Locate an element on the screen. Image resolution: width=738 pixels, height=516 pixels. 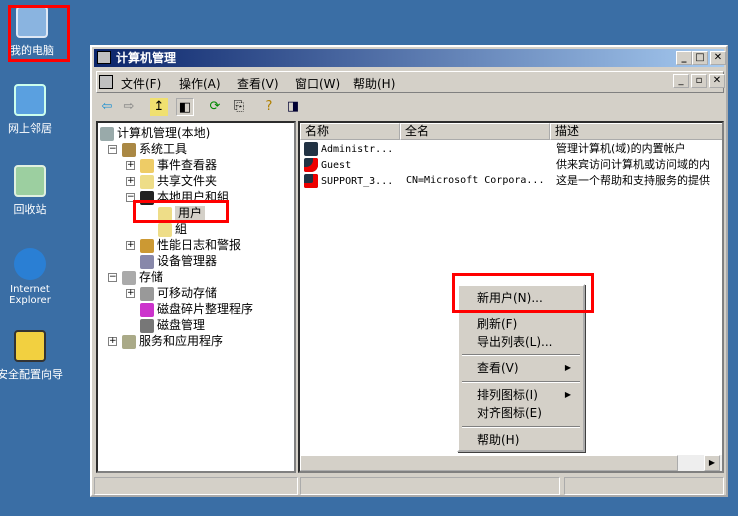
tree-item-system-tools: 系统工具 is located at coordinates (154, 149).